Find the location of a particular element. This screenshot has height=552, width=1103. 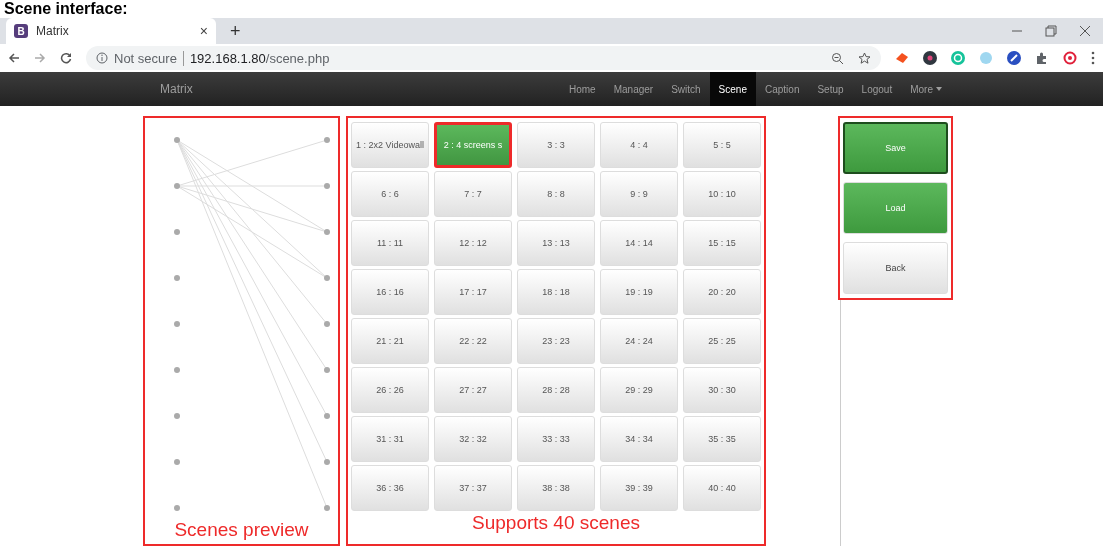

scene-button: 35 is located at coordinates (722, 439).